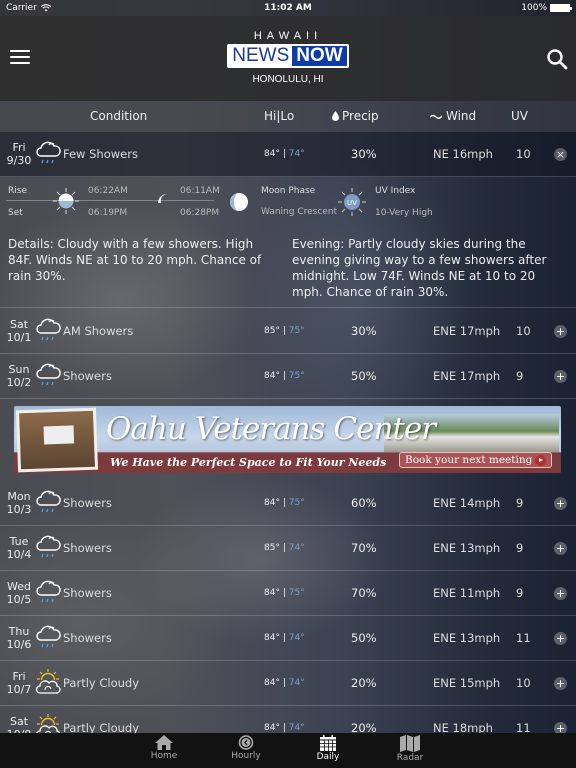 This screenshot has height=768, width=576. What do you see at coordinates (560, 154) in the screenshot?
I see `collapse-button: ×` at bounding box center [560, 154].